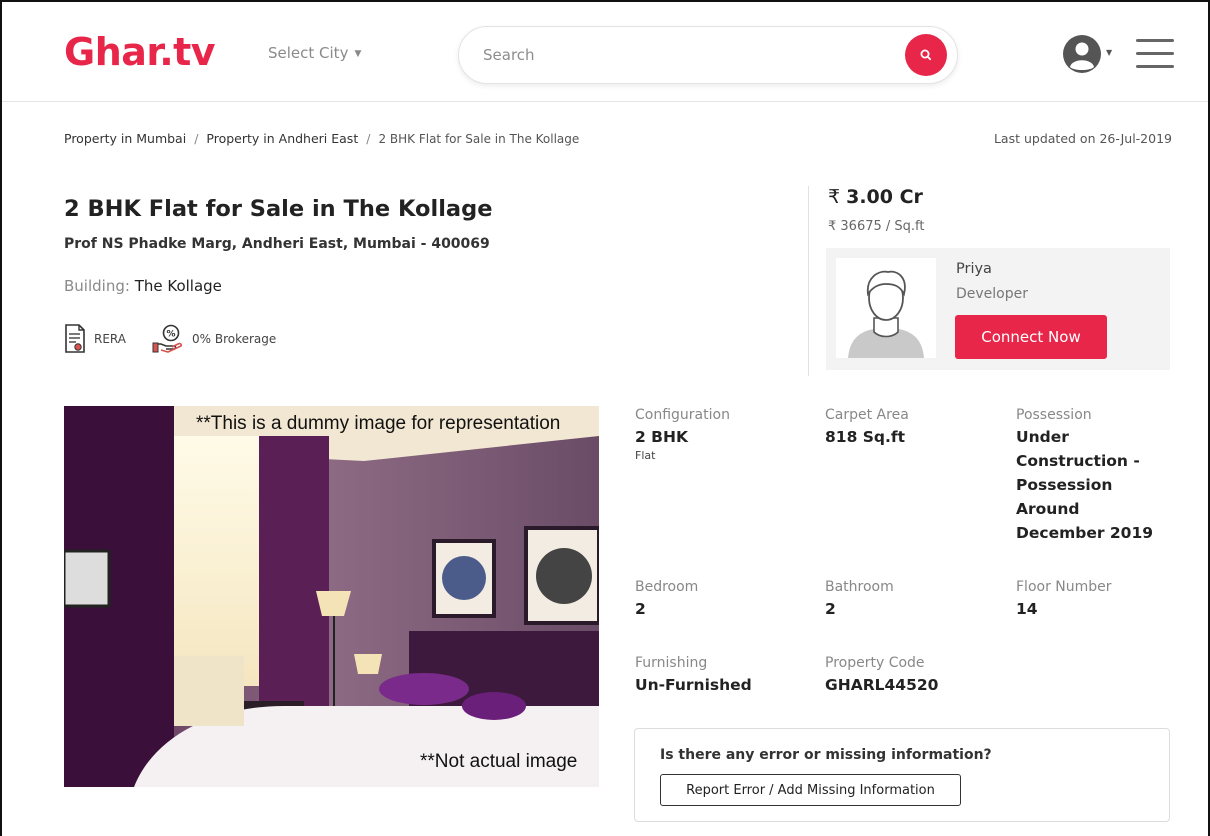  I want to click on detail-bathroom: Bathroom 2, so click(859, 600).